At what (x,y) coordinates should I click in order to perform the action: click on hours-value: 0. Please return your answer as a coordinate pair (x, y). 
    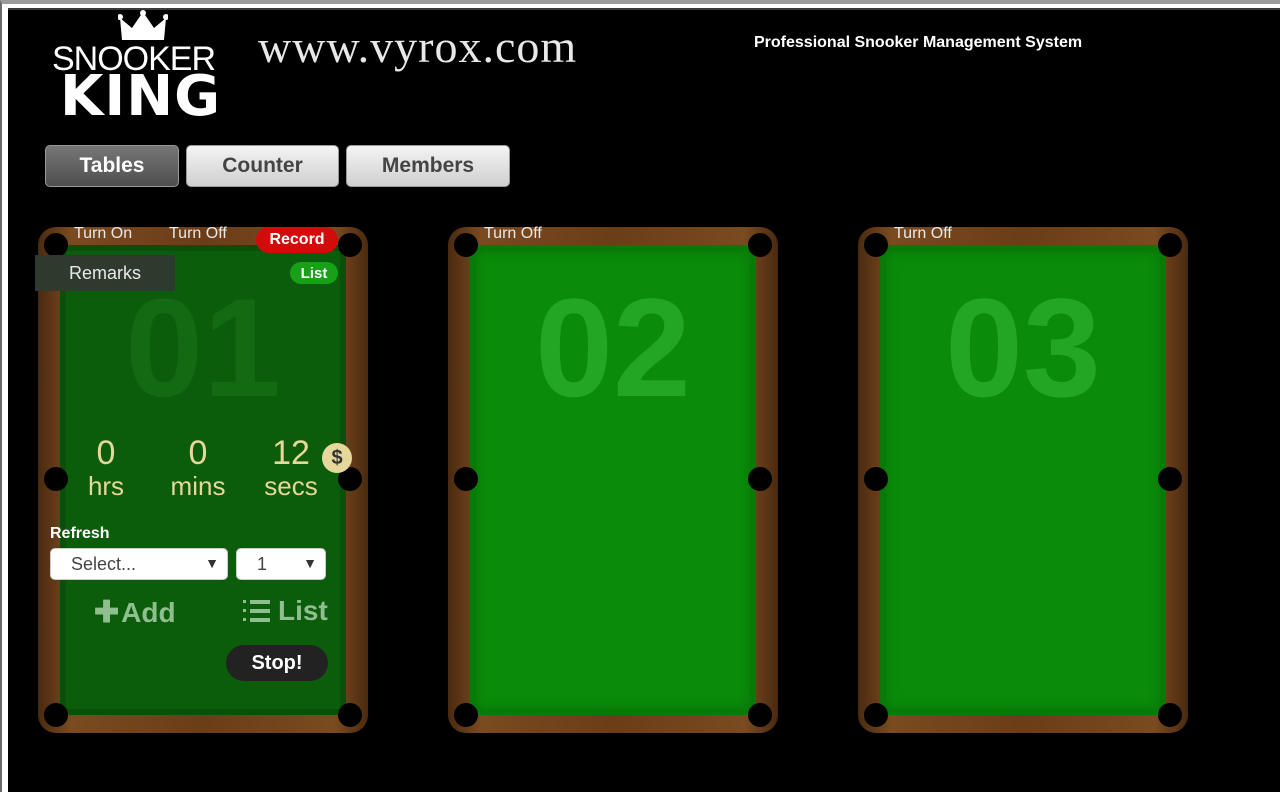
    Looking at the image, I should click on (106, 453).